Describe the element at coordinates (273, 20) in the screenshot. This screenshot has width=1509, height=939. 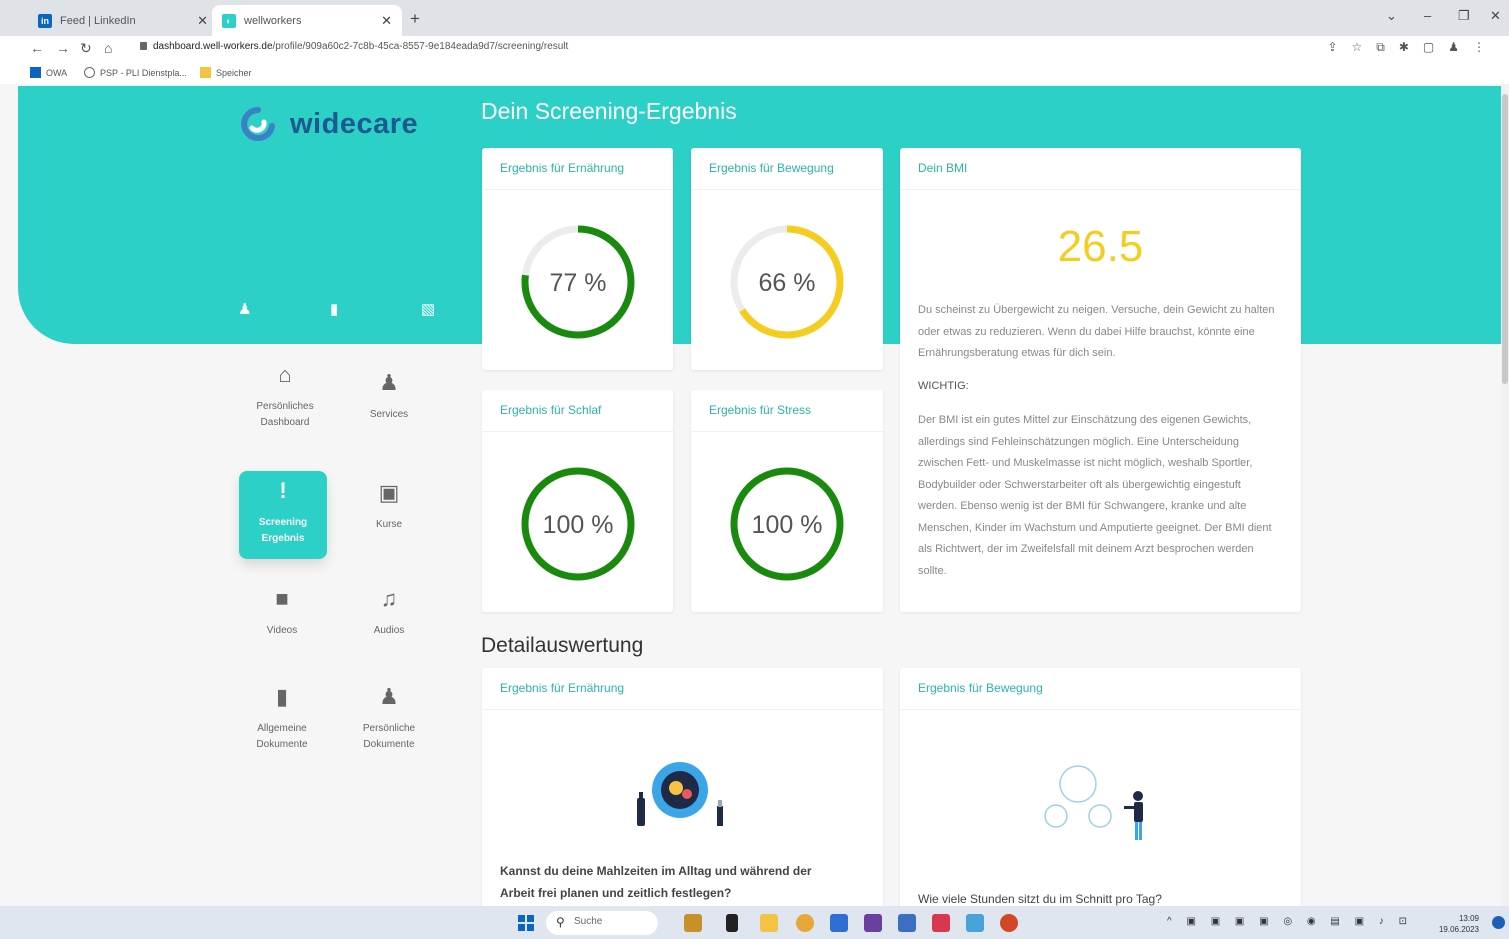
I see `tab-title: wellworkers` at that location.